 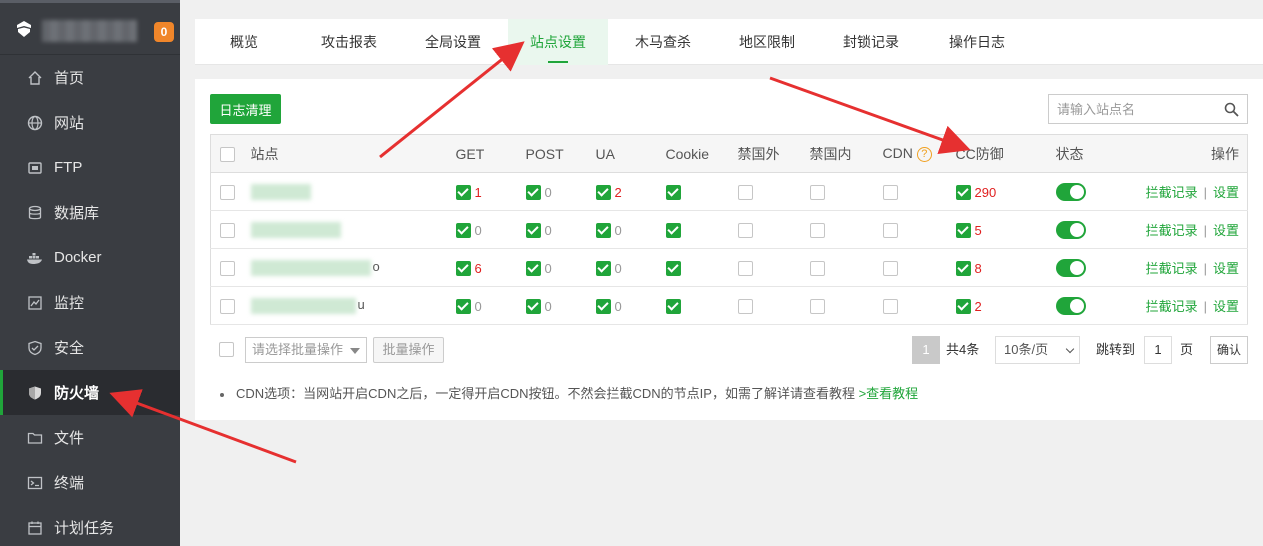 I want to click on batch-action-select: 请选择批量操作, so click(x=306, y=350).